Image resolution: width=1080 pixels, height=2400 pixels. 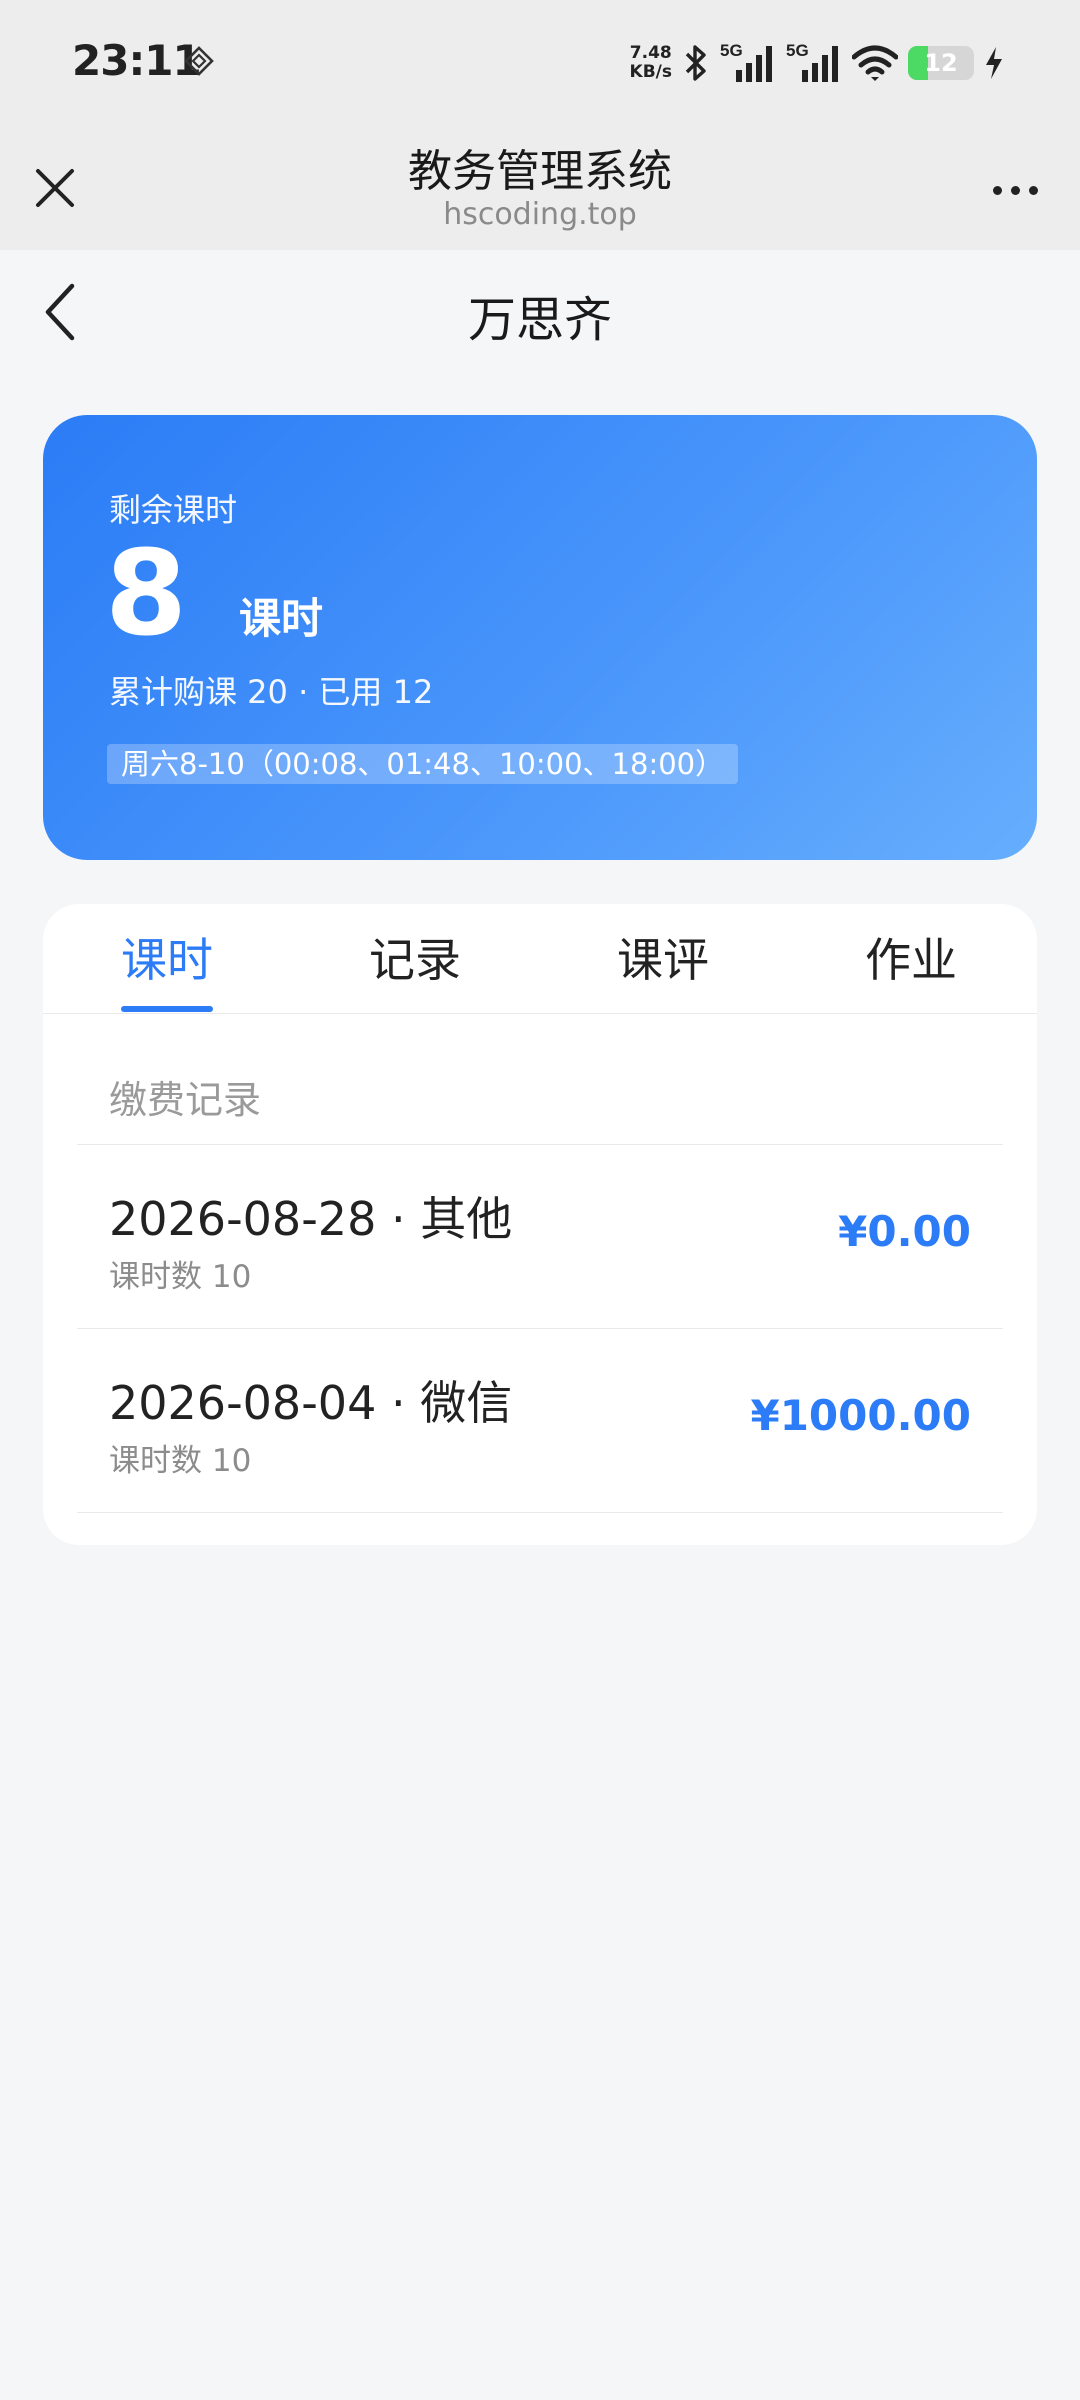 I want to click on battery-level: 12, so click(x=941, y=63).